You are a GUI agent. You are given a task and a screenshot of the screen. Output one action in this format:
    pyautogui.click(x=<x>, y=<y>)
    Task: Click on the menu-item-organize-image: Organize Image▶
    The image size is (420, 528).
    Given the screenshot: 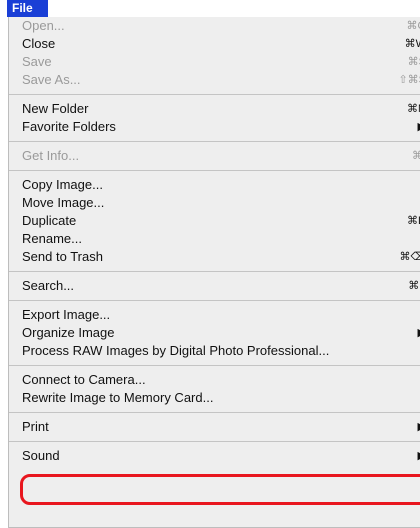 What is the action you would take?
    pyautogui.click(x=214, y=333)
    